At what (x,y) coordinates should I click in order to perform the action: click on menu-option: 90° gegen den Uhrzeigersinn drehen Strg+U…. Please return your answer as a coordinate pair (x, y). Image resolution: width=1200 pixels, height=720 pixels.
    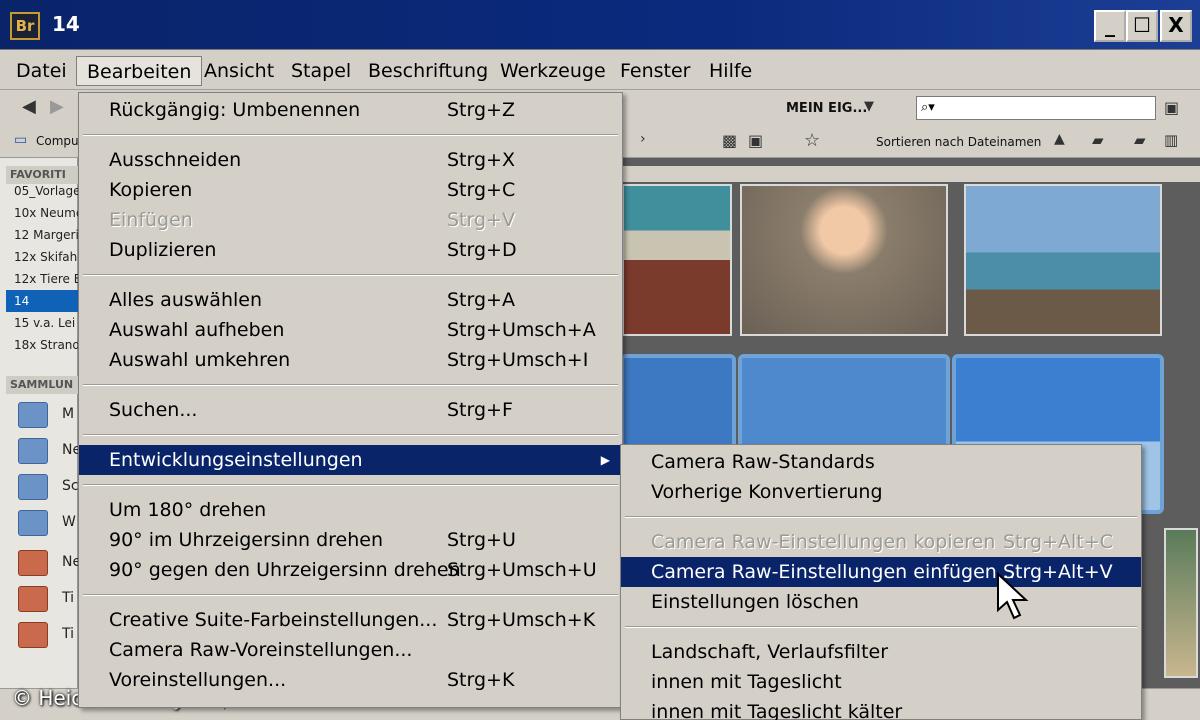
    Looking at the image, I should click on (350, 570).